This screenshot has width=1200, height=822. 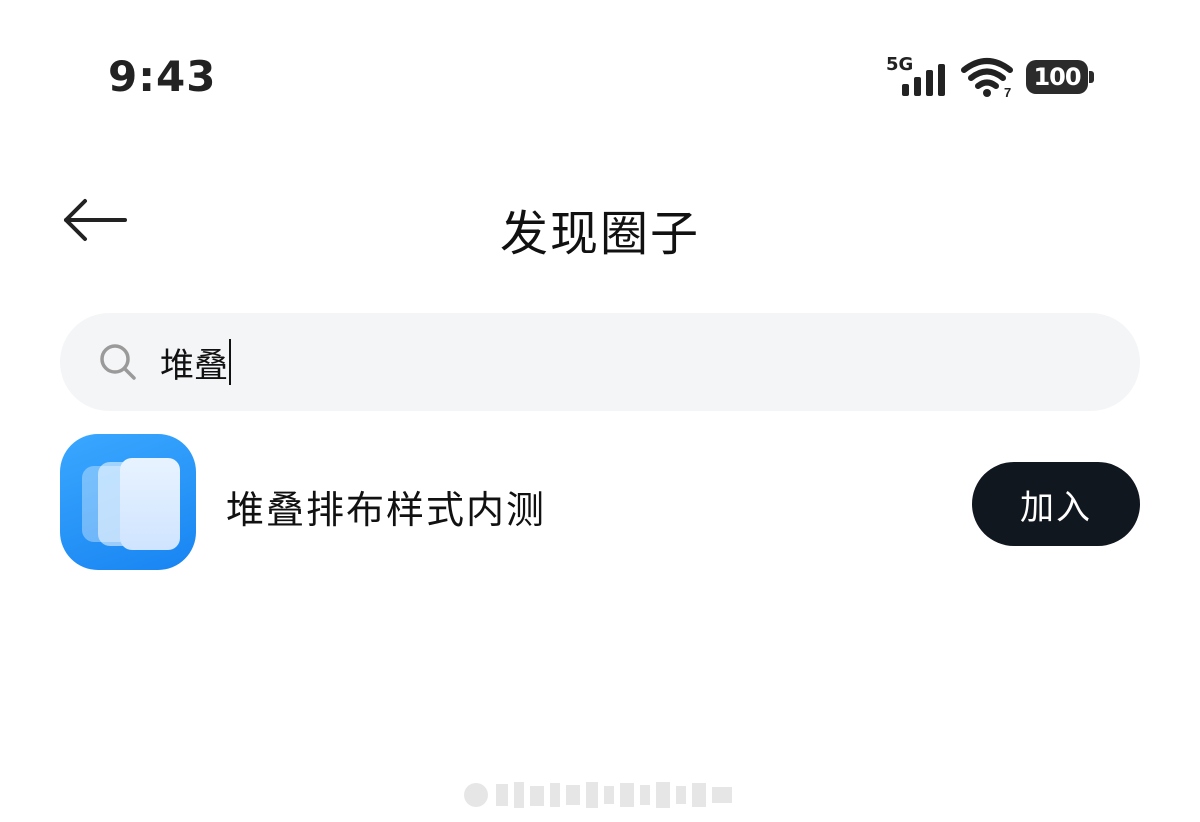 I want to click on app-icon-card-front, so click(x=150, y=504).